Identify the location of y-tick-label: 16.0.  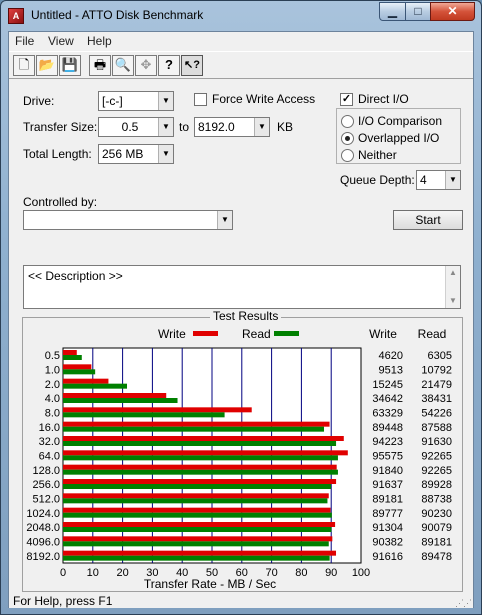
(49, 428).